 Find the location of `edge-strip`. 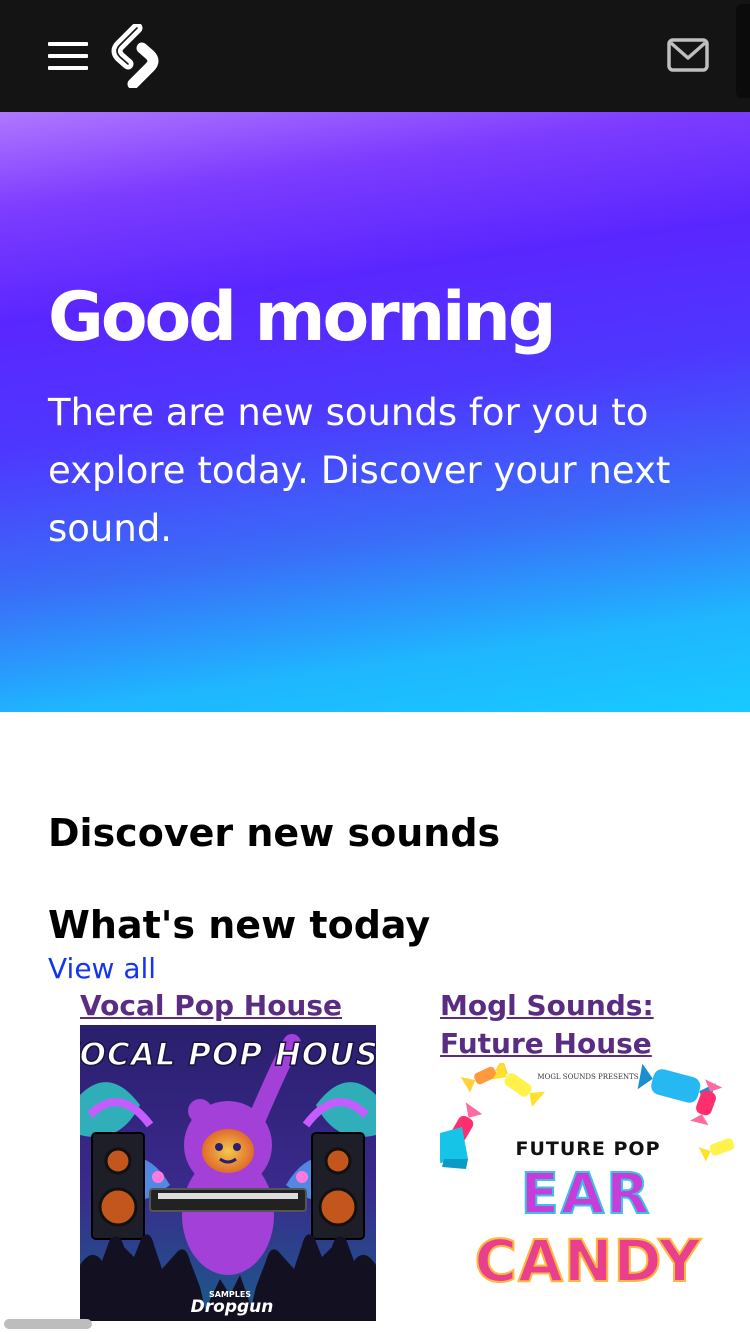

edge-strip is located at coordinates (743, 51).